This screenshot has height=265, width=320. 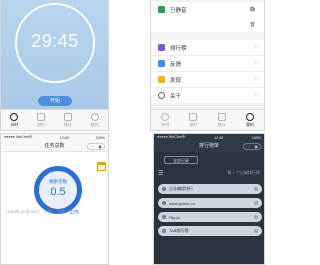 I want to click on task-info-line: 2019年 02月 03日 计数 工作 工作, so click(x=57, y=212).